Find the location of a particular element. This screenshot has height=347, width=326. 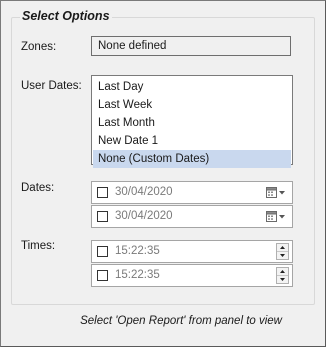

list-item-new-date-1: New Date 1 is located at coordinates (192, 141).